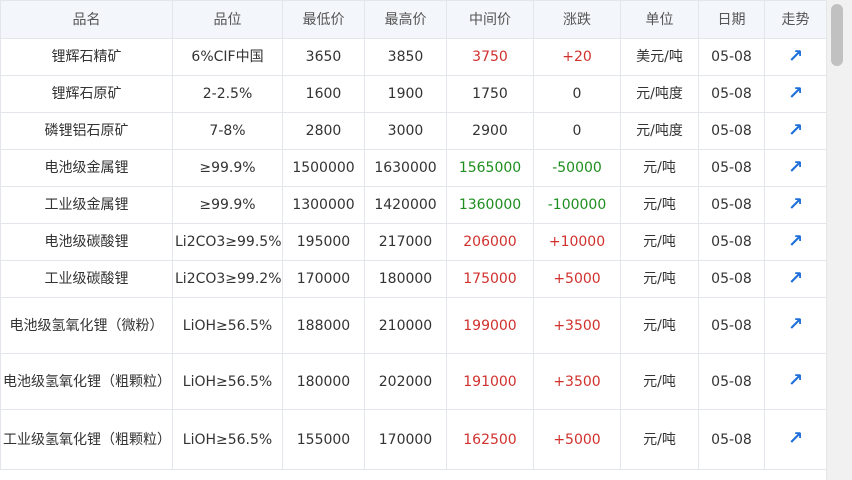 The image size is (852, 480). Describe the element at coordinates (405, 279) in the screenshot. I see `high-price: 180000` at that location.